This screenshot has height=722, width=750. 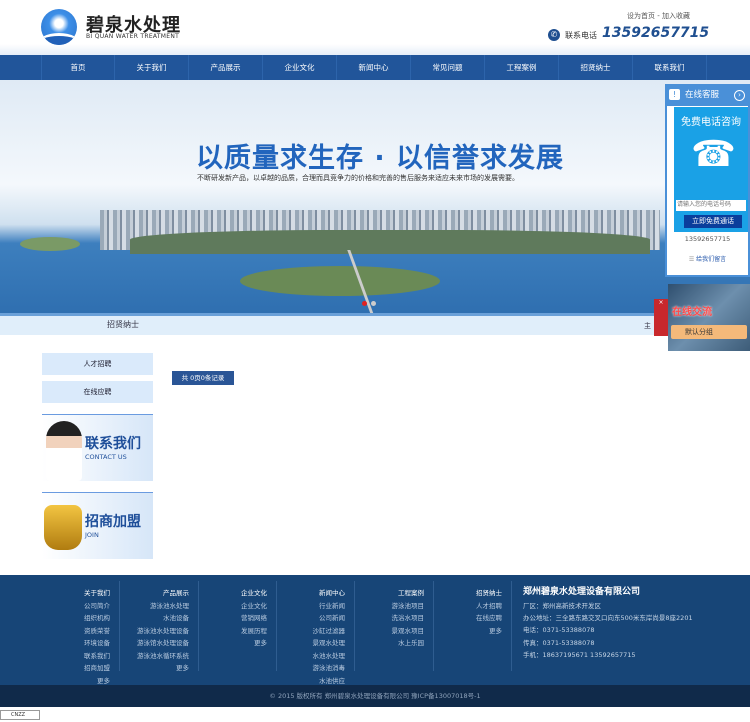 What do you see at coordinates (50, 244) in the screenshot?
I see `island` at bounding box center [50, 244].